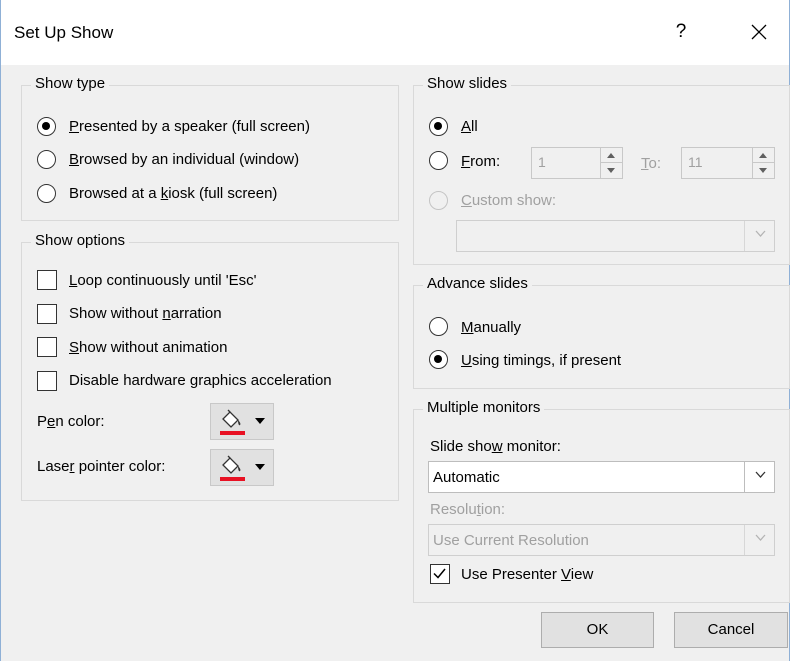  What do you see at coordinates (466, 477) in the screenshot?
I see `slide-show-monitor-value: Automatic` at bounding box center [466, 477].